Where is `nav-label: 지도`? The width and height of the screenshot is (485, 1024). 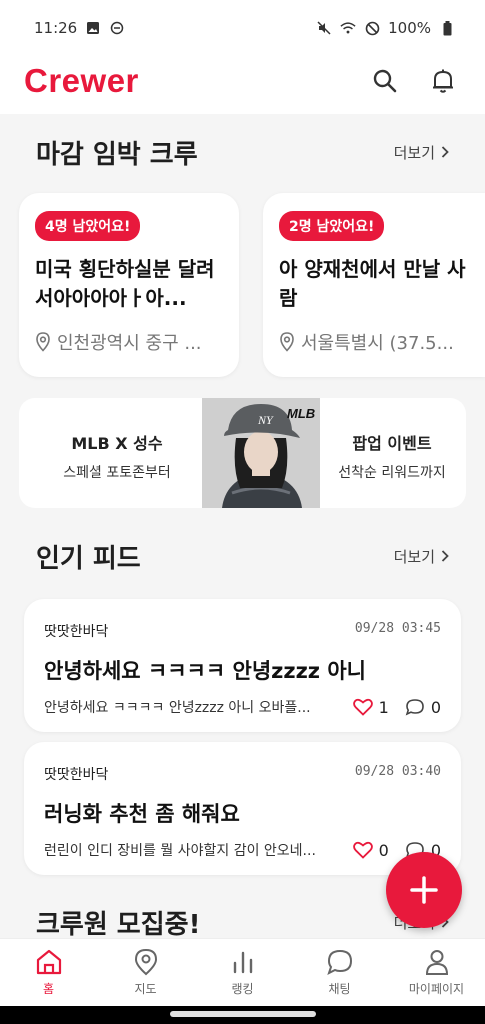 nav-label: 지도 is located at coordinates (145, 989).